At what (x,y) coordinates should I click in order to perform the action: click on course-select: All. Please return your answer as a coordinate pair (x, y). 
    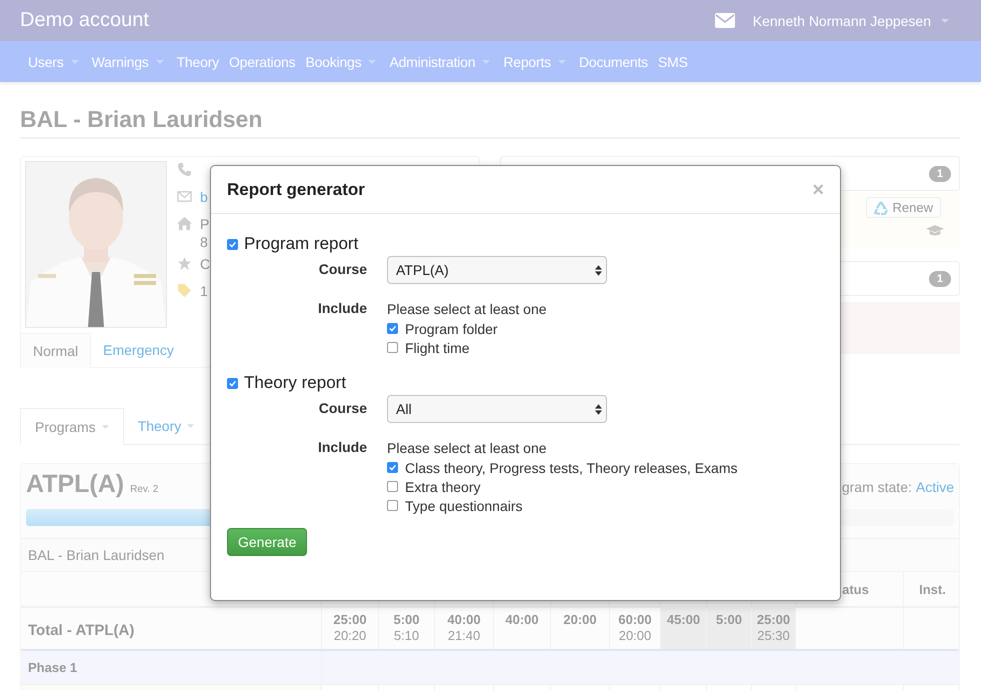
    Looking at the image, I should click on (497, 409).